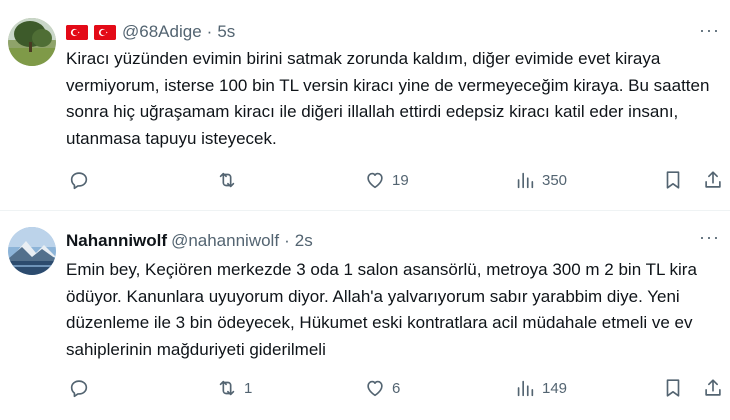 The image size is (730, 420). What do you see at coordinates (162, 32) in the screenshot?
I see `user-handle: @68Adige` at bounding box center [162, 32].